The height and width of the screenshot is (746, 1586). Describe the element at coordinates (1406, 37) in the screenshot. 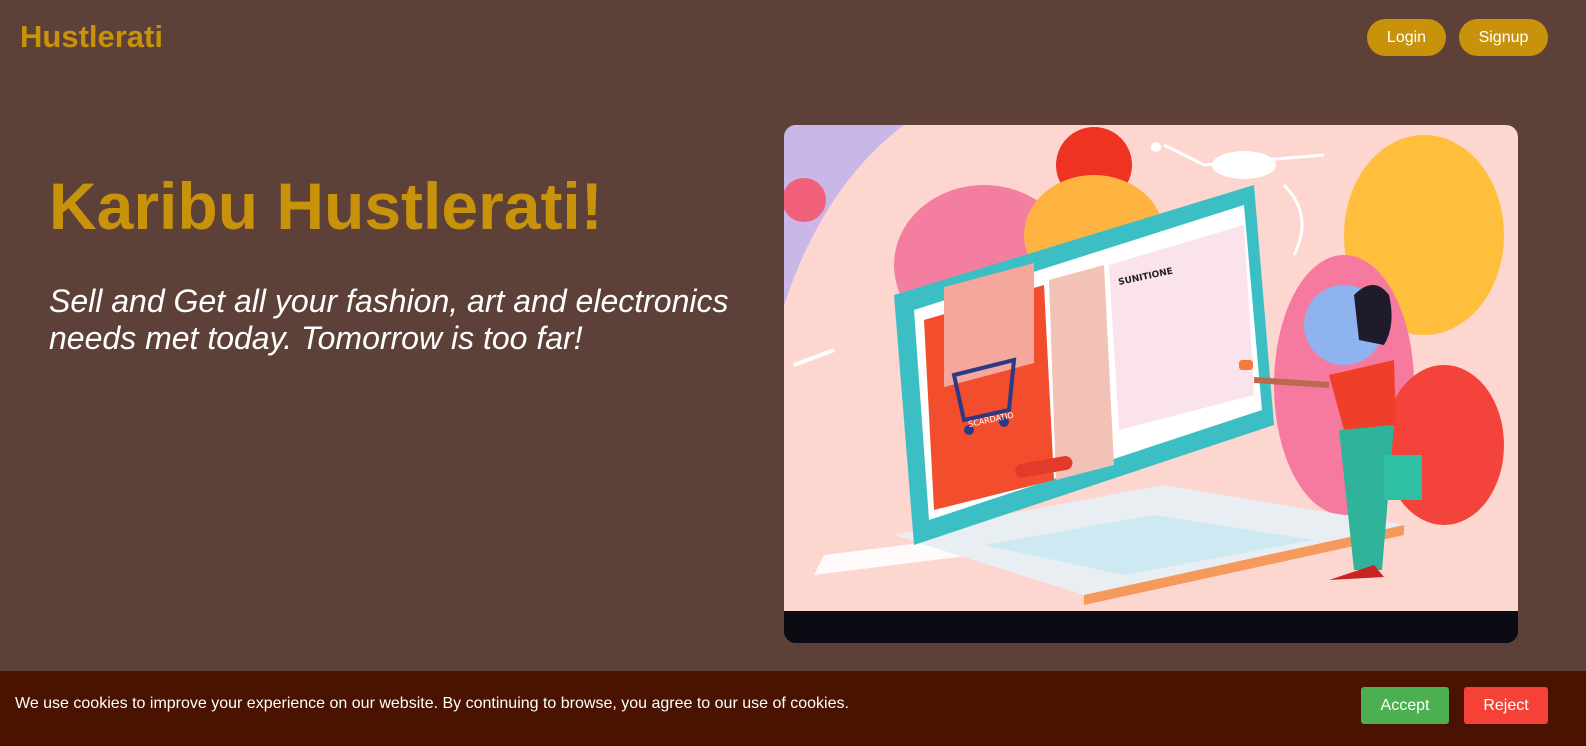

I see `login-button: Login` at that location.